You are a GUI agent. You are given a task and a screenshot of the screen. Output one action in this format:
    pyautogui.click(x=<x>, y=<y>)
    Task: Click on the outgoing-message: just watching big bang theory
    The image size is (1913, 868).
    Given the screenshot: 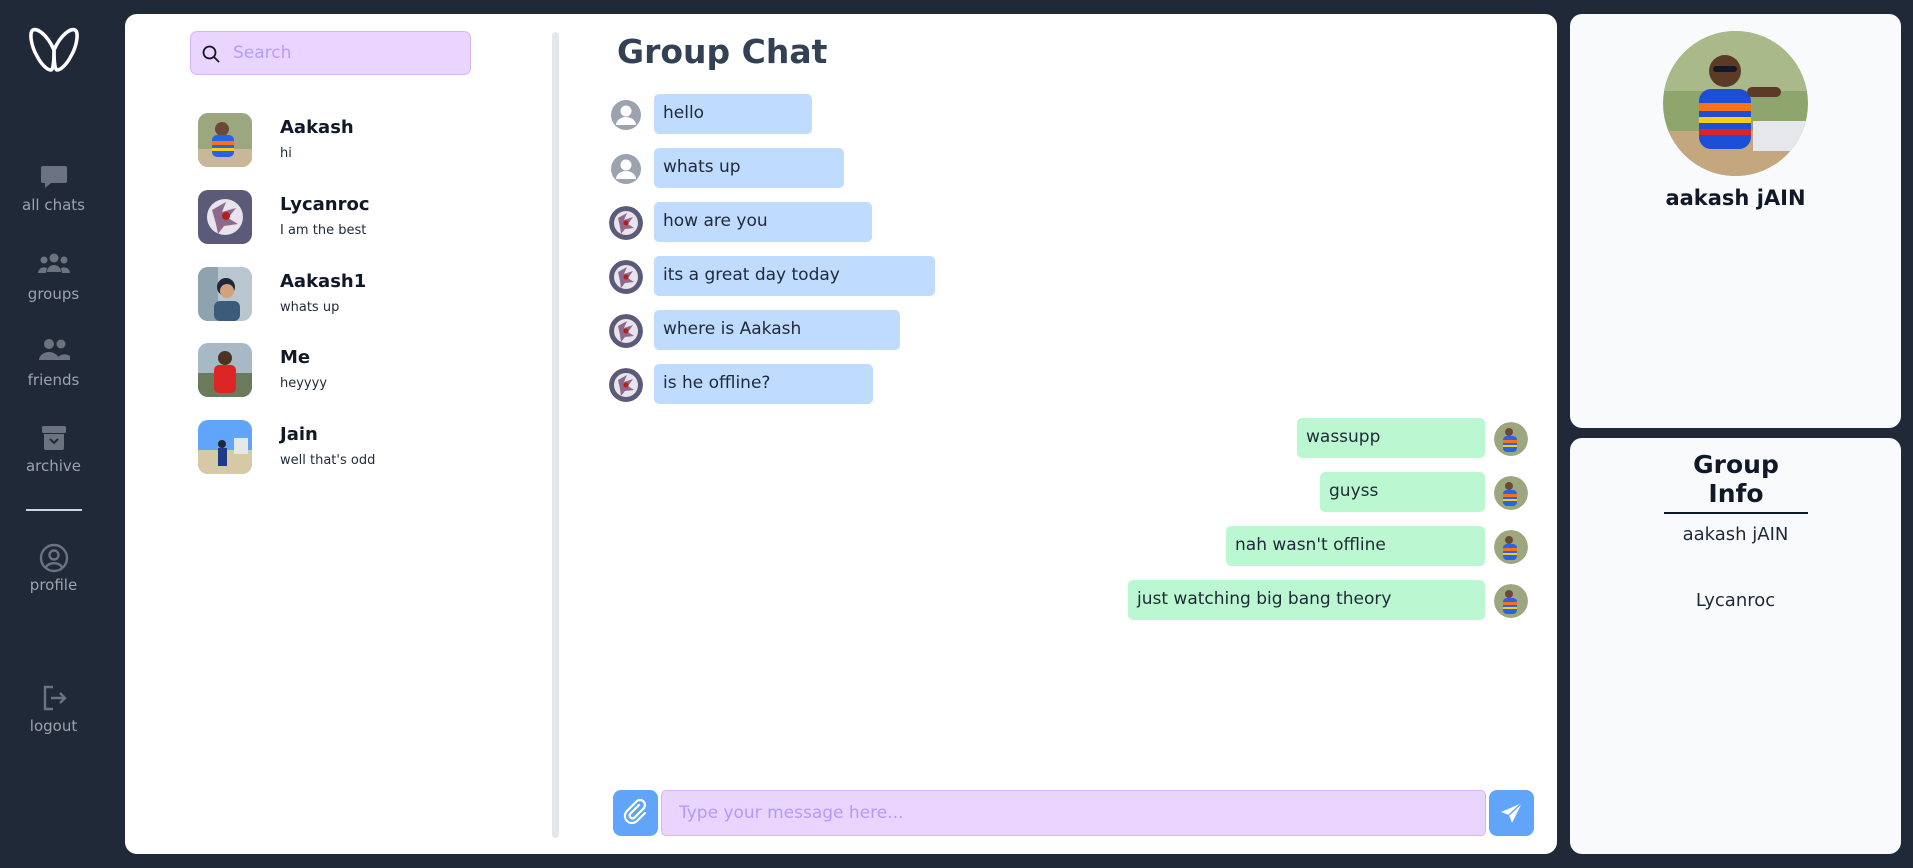 What is the action you would take?
    pyautogui.click(x=841, y=600)
    